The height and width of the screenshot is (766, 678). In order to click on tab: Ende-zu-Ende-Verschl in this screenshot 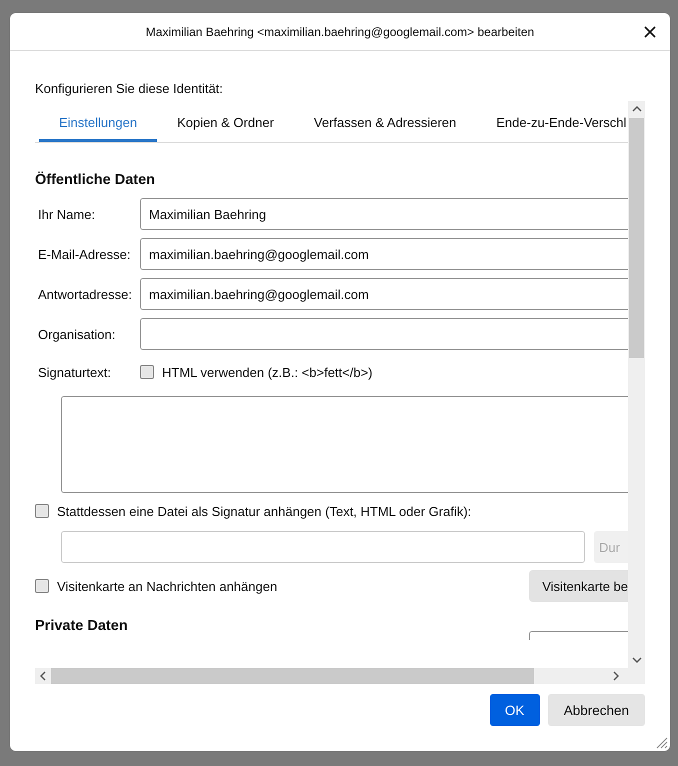, I will do `click(552, 122)`.